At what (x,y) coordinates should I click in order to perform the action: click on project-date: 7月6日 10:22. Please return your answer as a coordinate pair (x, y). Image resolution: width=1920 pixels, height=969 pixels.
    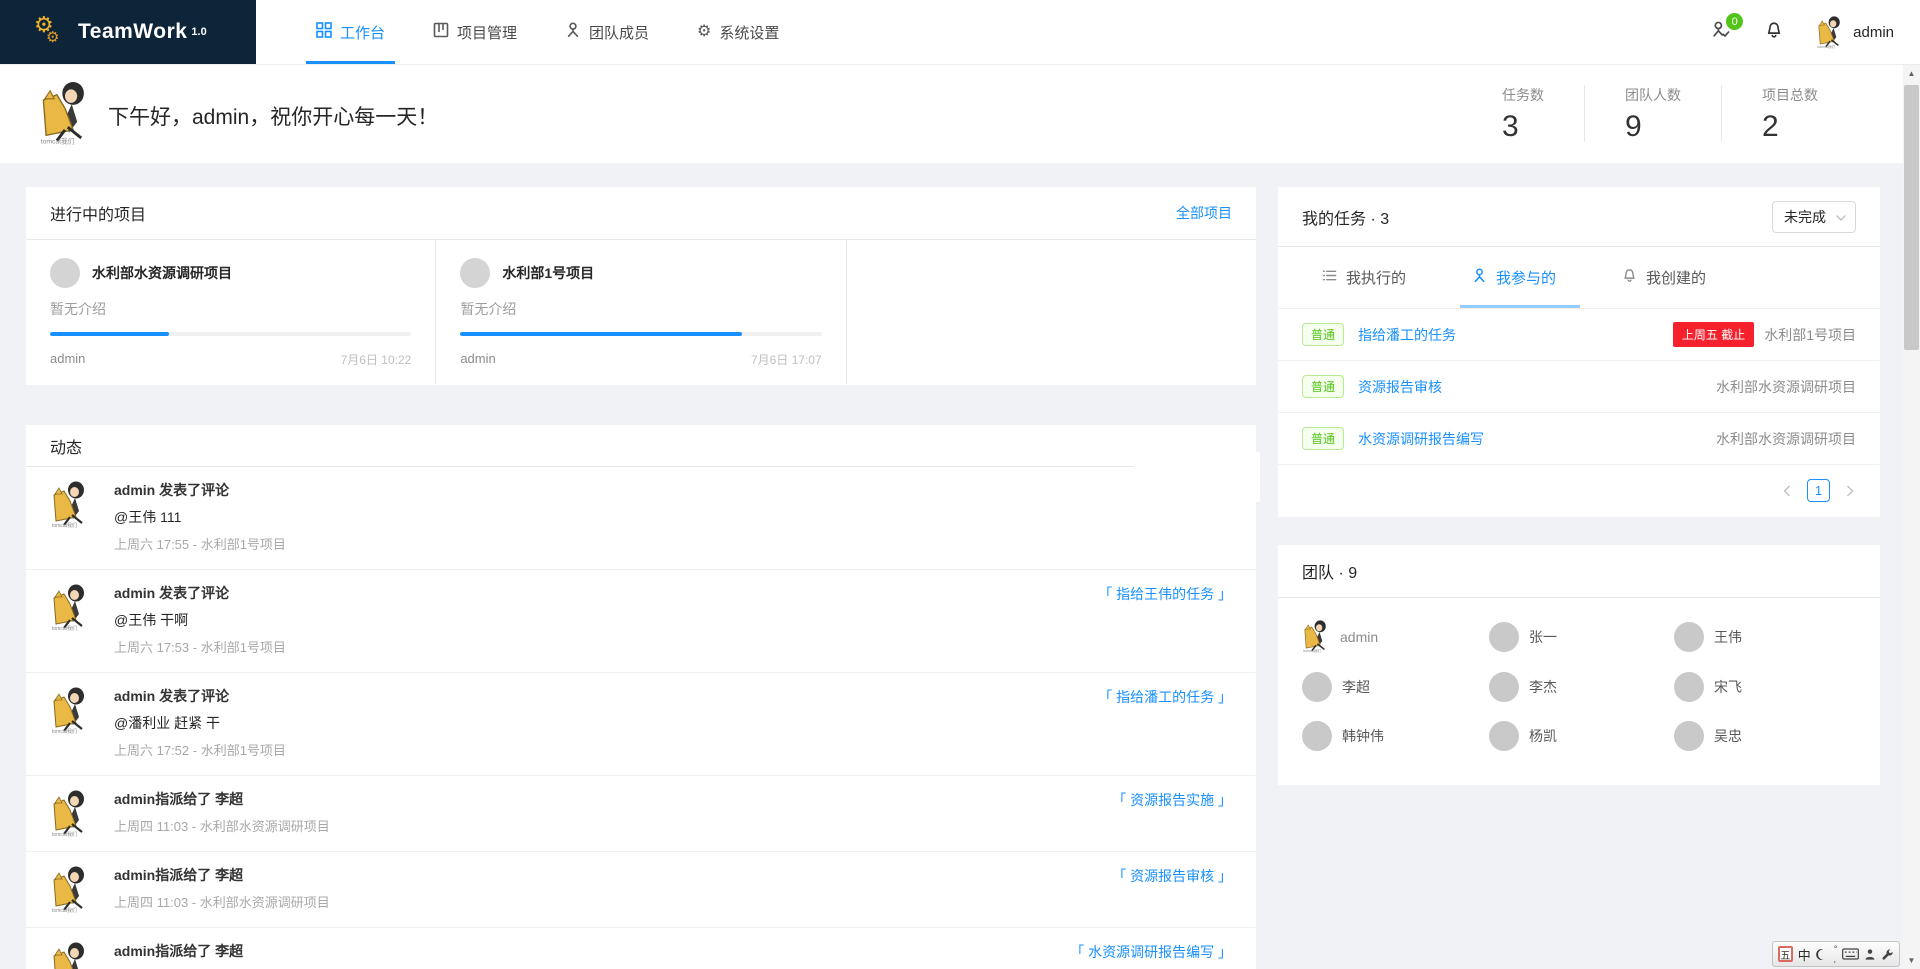
    Looking at the image, I should click on (376, 360).